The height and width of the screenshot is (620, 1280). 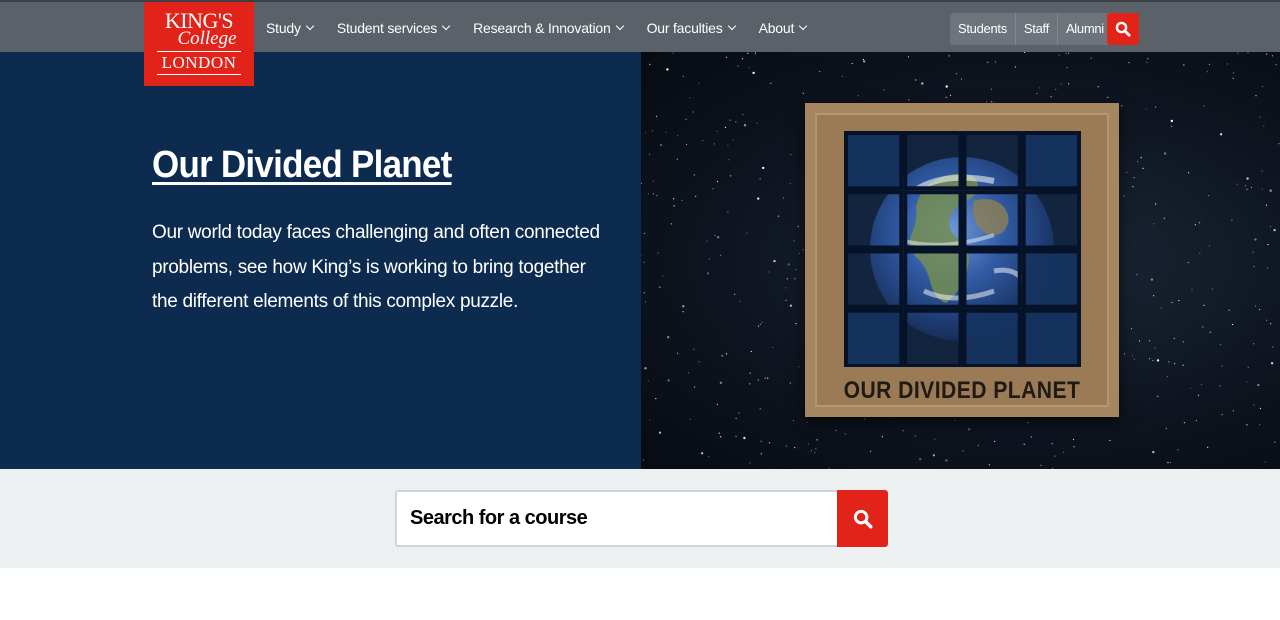 I want to click on nav-item-label: Student services, so click(x=387, y=28).